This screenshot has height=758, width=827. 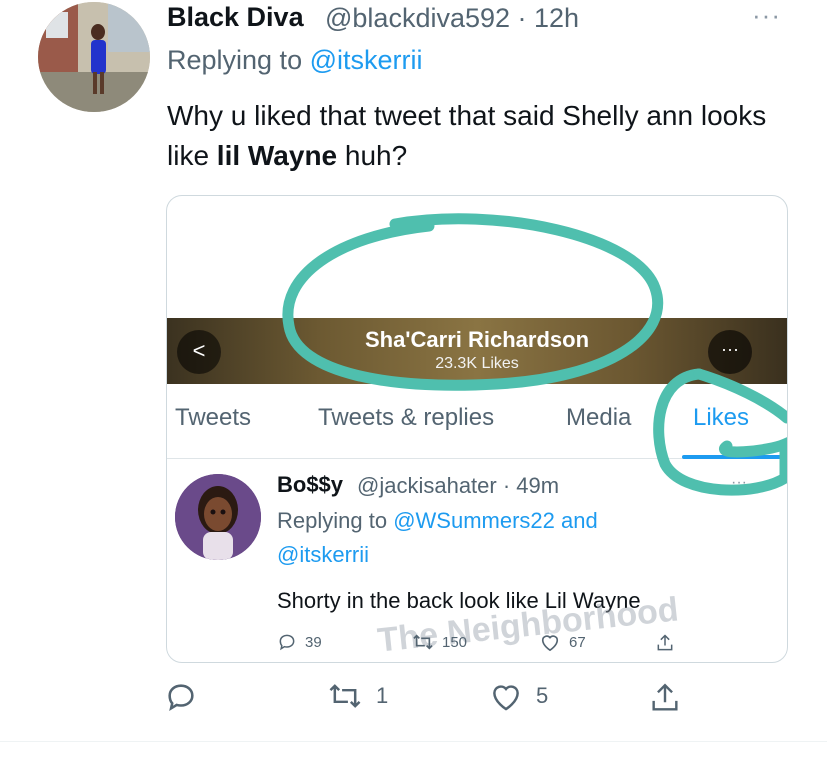 I want to click on inner-replying-to: Replying to @WSummers22 and, so click(x=437, y=521).